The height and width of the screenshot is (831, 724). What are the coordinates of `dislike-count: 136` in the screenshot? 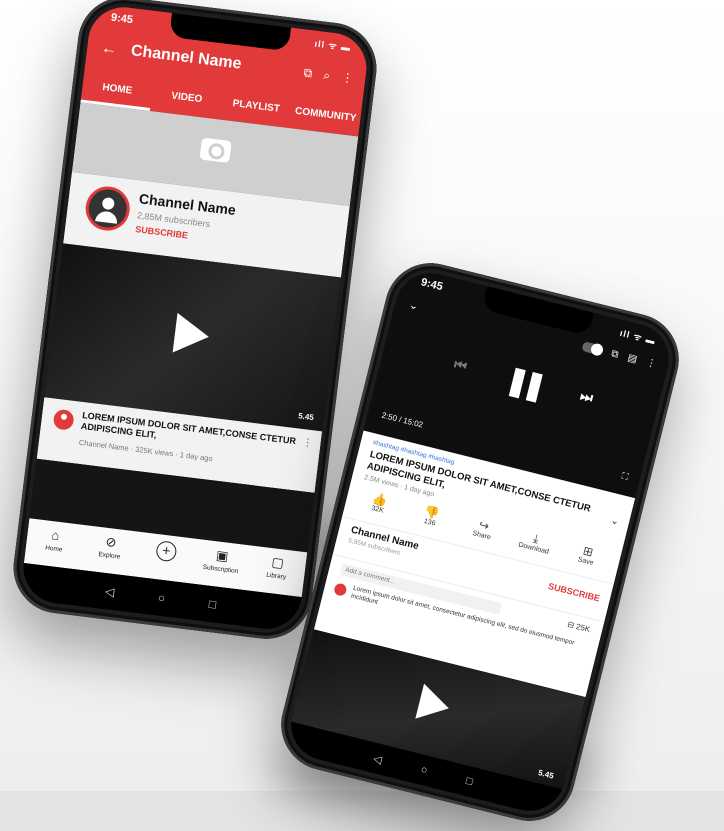 It's located at (430, 522).